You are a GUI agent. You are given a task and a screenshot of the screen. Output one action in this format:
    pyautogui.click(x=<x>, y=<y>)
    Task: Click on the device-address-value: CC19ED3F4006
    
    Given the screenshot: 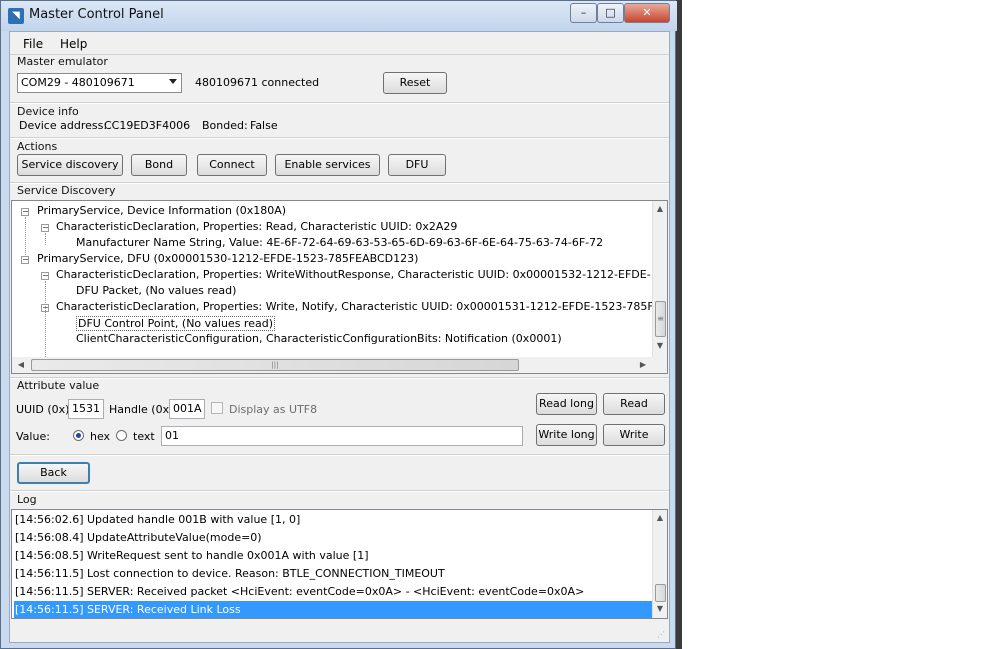 What is the action you would take?
    pyautogui.click(x=147, y=125)
    